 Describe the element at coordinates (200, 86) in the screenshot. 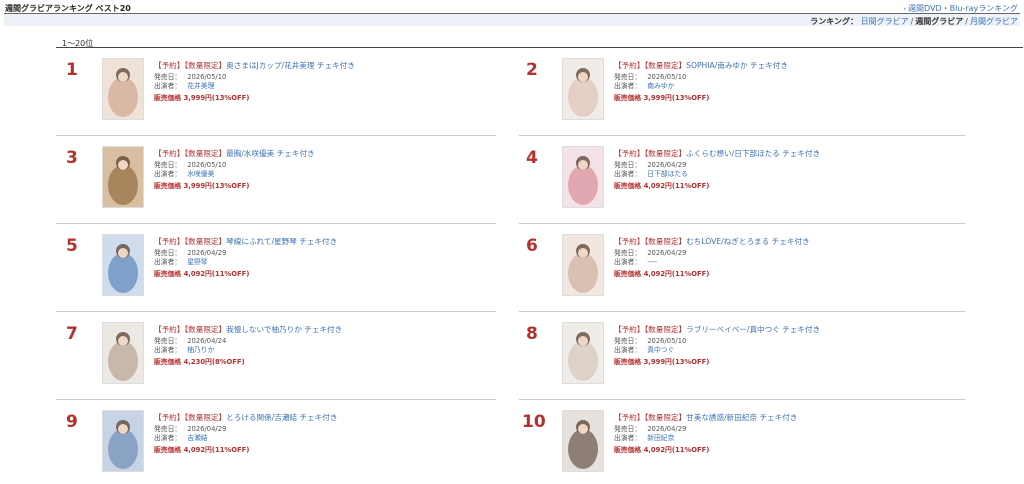

I see `performer-link: 花井美理` at that location.